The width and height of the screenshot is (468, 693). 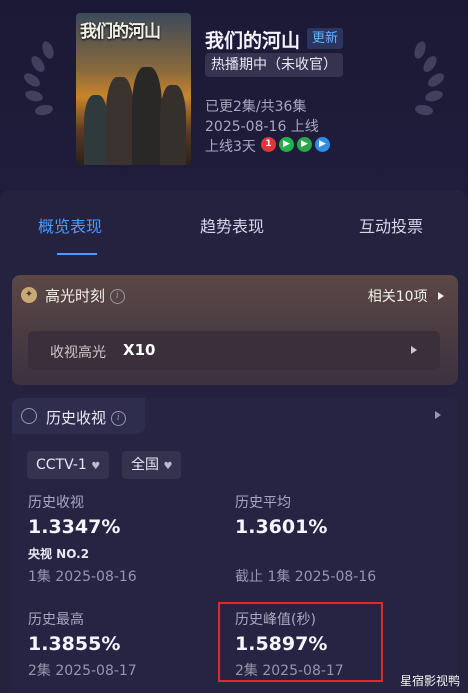 I want to click on airing-status-badge: 热播期中（未收官）, so click(x=274, y=65).